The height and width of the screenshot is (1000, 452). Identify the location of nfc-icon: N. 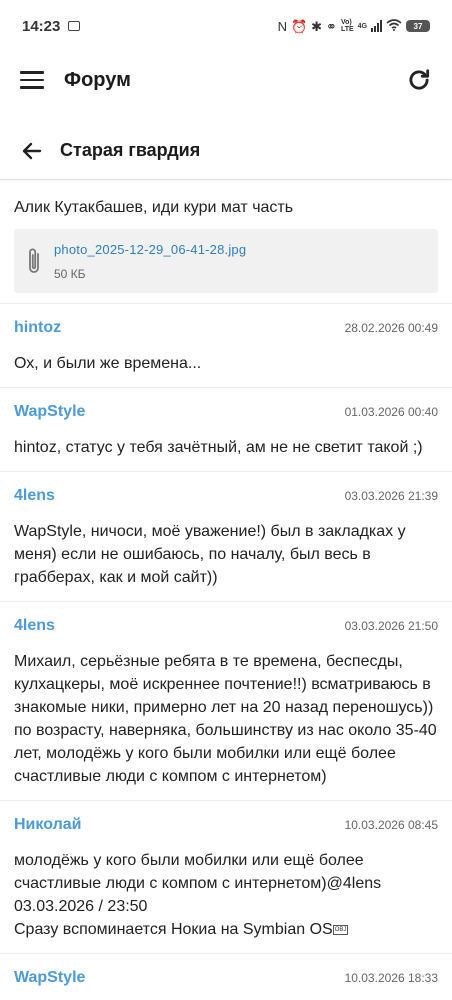
(282, 26).